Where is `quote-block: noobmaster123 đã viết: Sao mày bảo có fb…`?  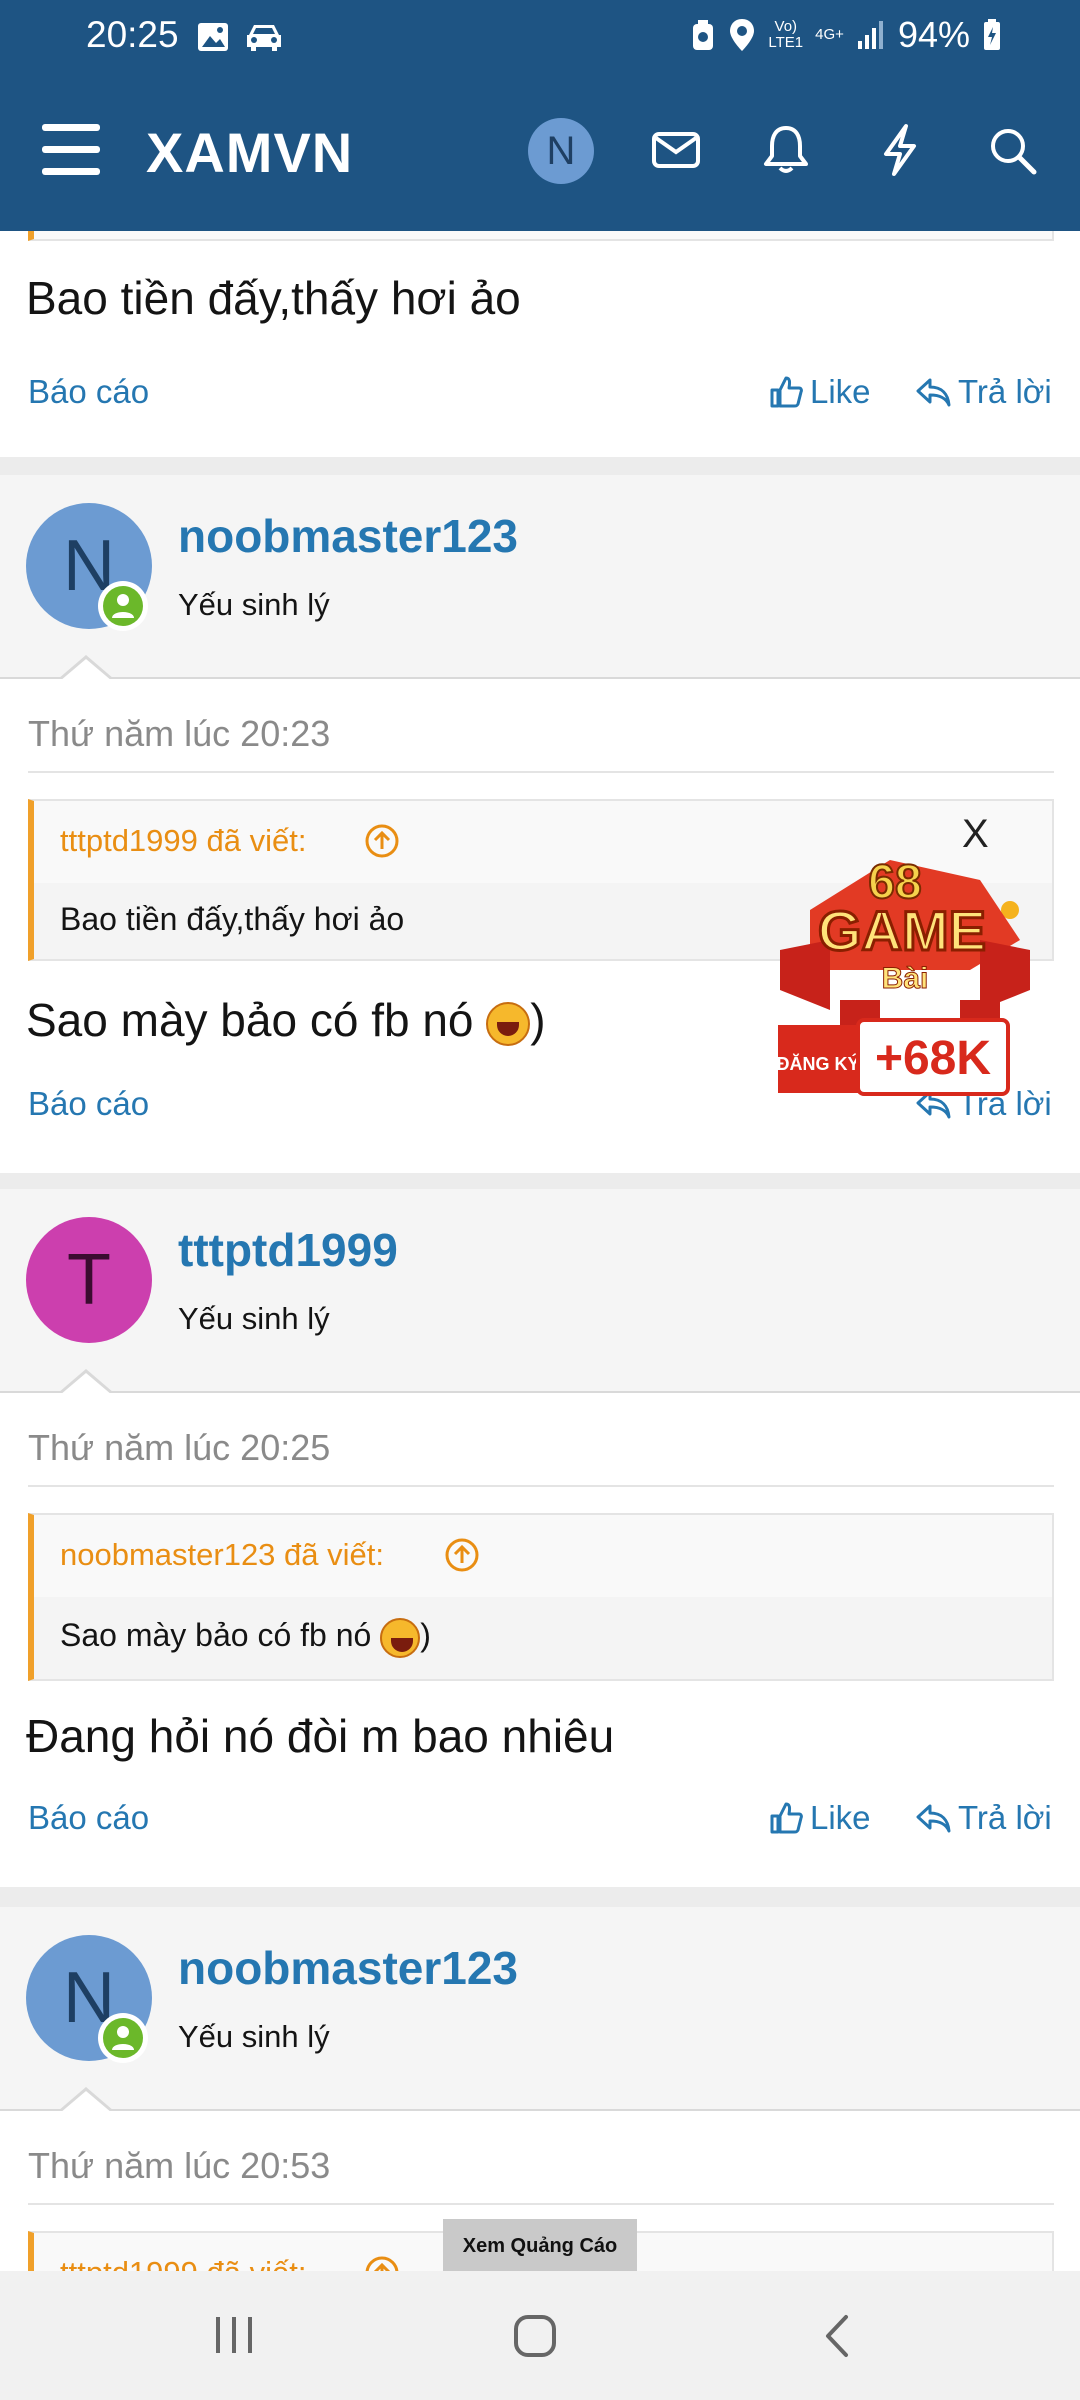 quote-block: noobmaster123 đã viết: Sao mày bảo có fb… is located at coordinates (541, 1597).